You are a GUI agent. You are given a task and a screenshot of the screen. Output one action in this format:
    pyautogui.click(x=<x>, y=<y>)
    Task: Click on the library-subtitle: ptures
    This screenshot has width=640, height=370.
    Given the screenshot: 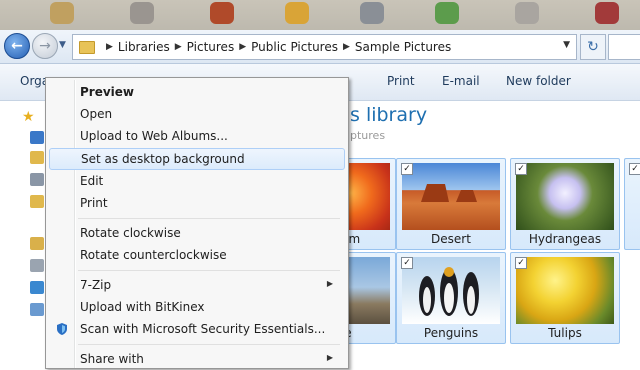 What is the action you would take?
    pyautogui.click(x=368, y=135)
    